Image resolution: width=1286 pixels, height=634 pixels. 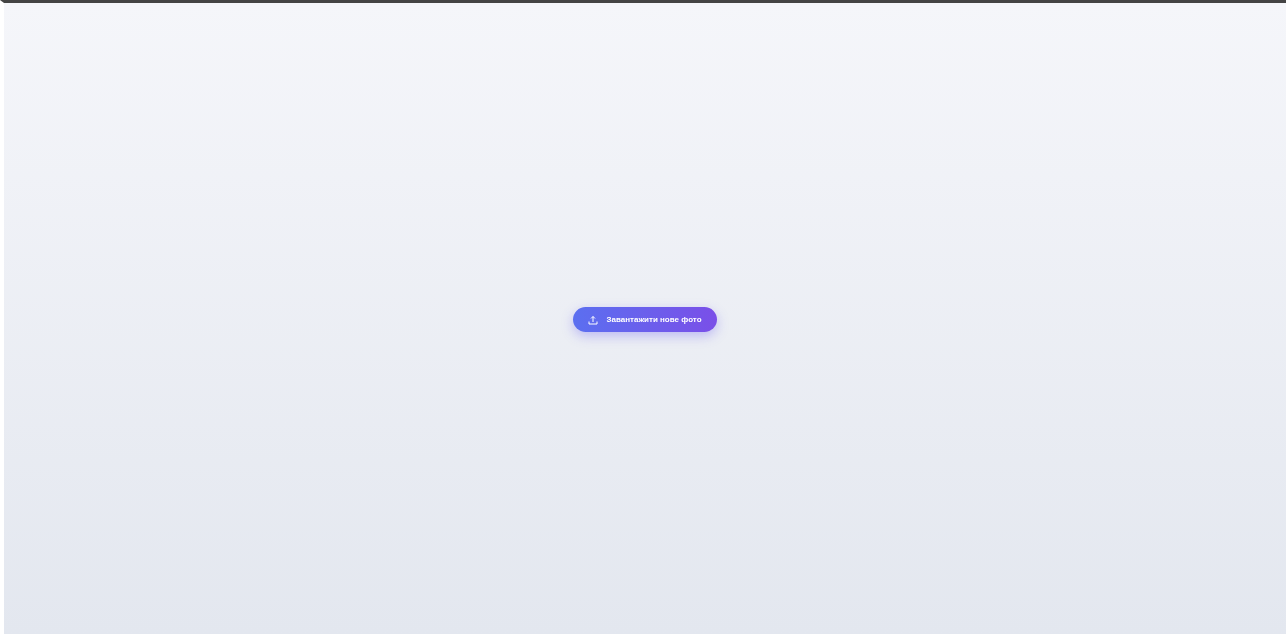 What do you see at coordinates (645, 319) in the screenshot?
I see `upload-button: Завантажити нове фото` at bounding box center [645, 319].